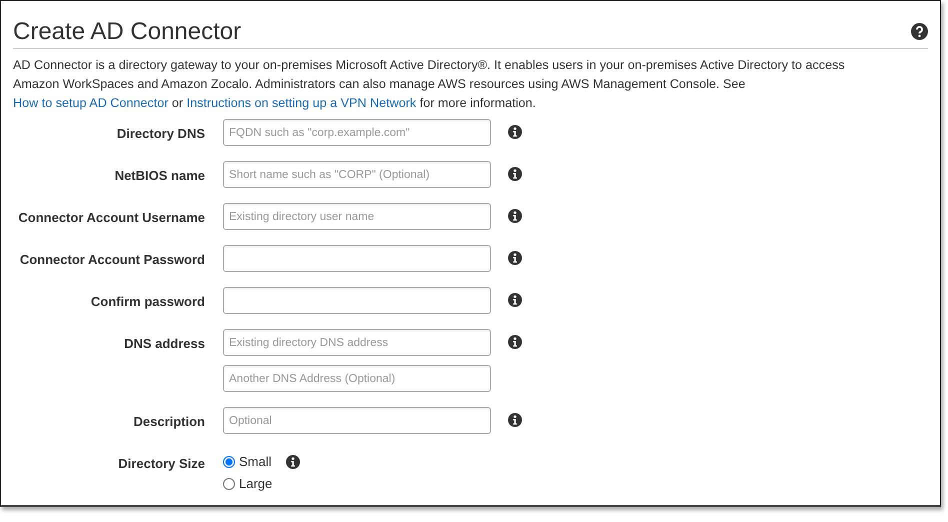 The width and height of the screenshot is (948, 522). Describe the element at coordinates (160, 134) in the screenshot. I see `field-label: Directory DNS` at that location.